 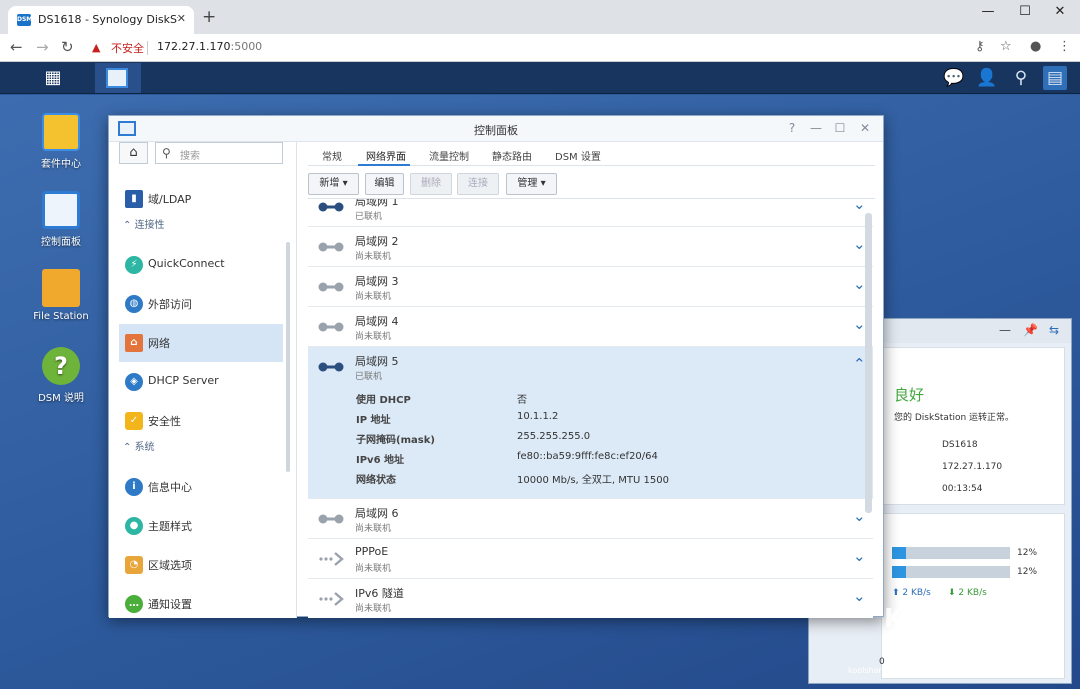 What do you see at coordinates (24, 20) in the screenshot?
I see `dsm-favicon-icon: DSM` at bounding box center [24, 20].